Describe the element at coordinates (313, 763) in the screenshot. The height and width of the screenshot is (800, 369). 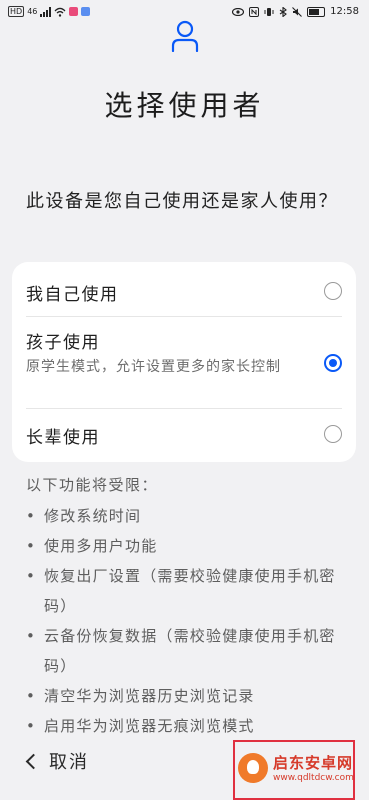
I see `watermark-name: 启东安卓网` at that location.